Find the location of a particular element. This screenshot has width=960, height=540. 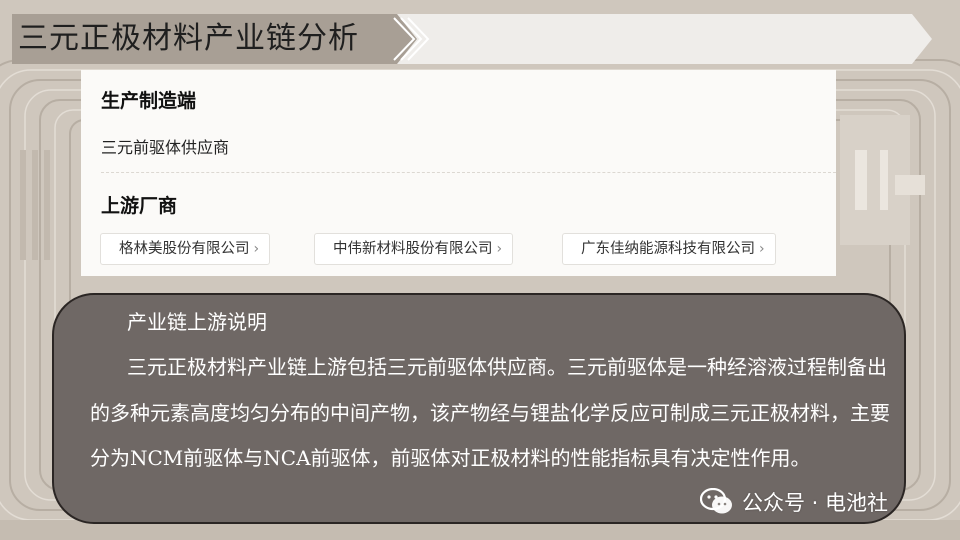

page-title: 三元正极材料产业链分析 is located at coordinates (188, 38).